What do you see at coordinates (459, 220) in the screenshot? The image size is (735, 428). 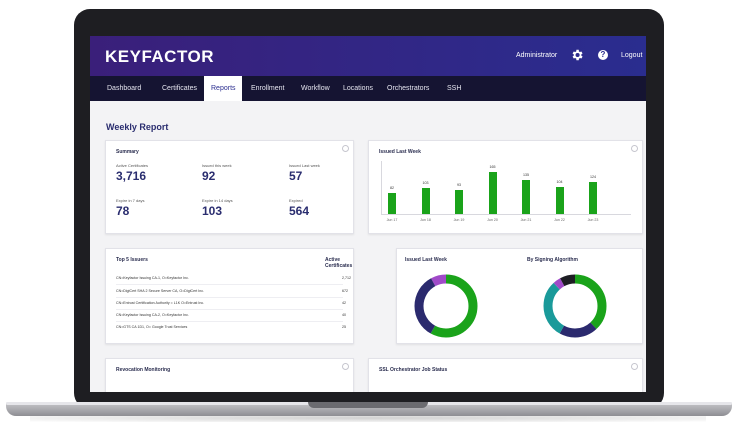 I see `chart-tick-label: Jun 19` at bounding box center [459, 220].